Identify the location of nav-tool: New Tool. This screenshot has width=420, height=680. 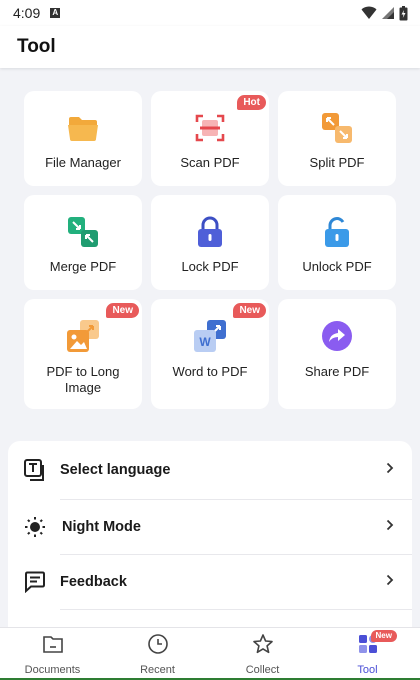
(367, 654).